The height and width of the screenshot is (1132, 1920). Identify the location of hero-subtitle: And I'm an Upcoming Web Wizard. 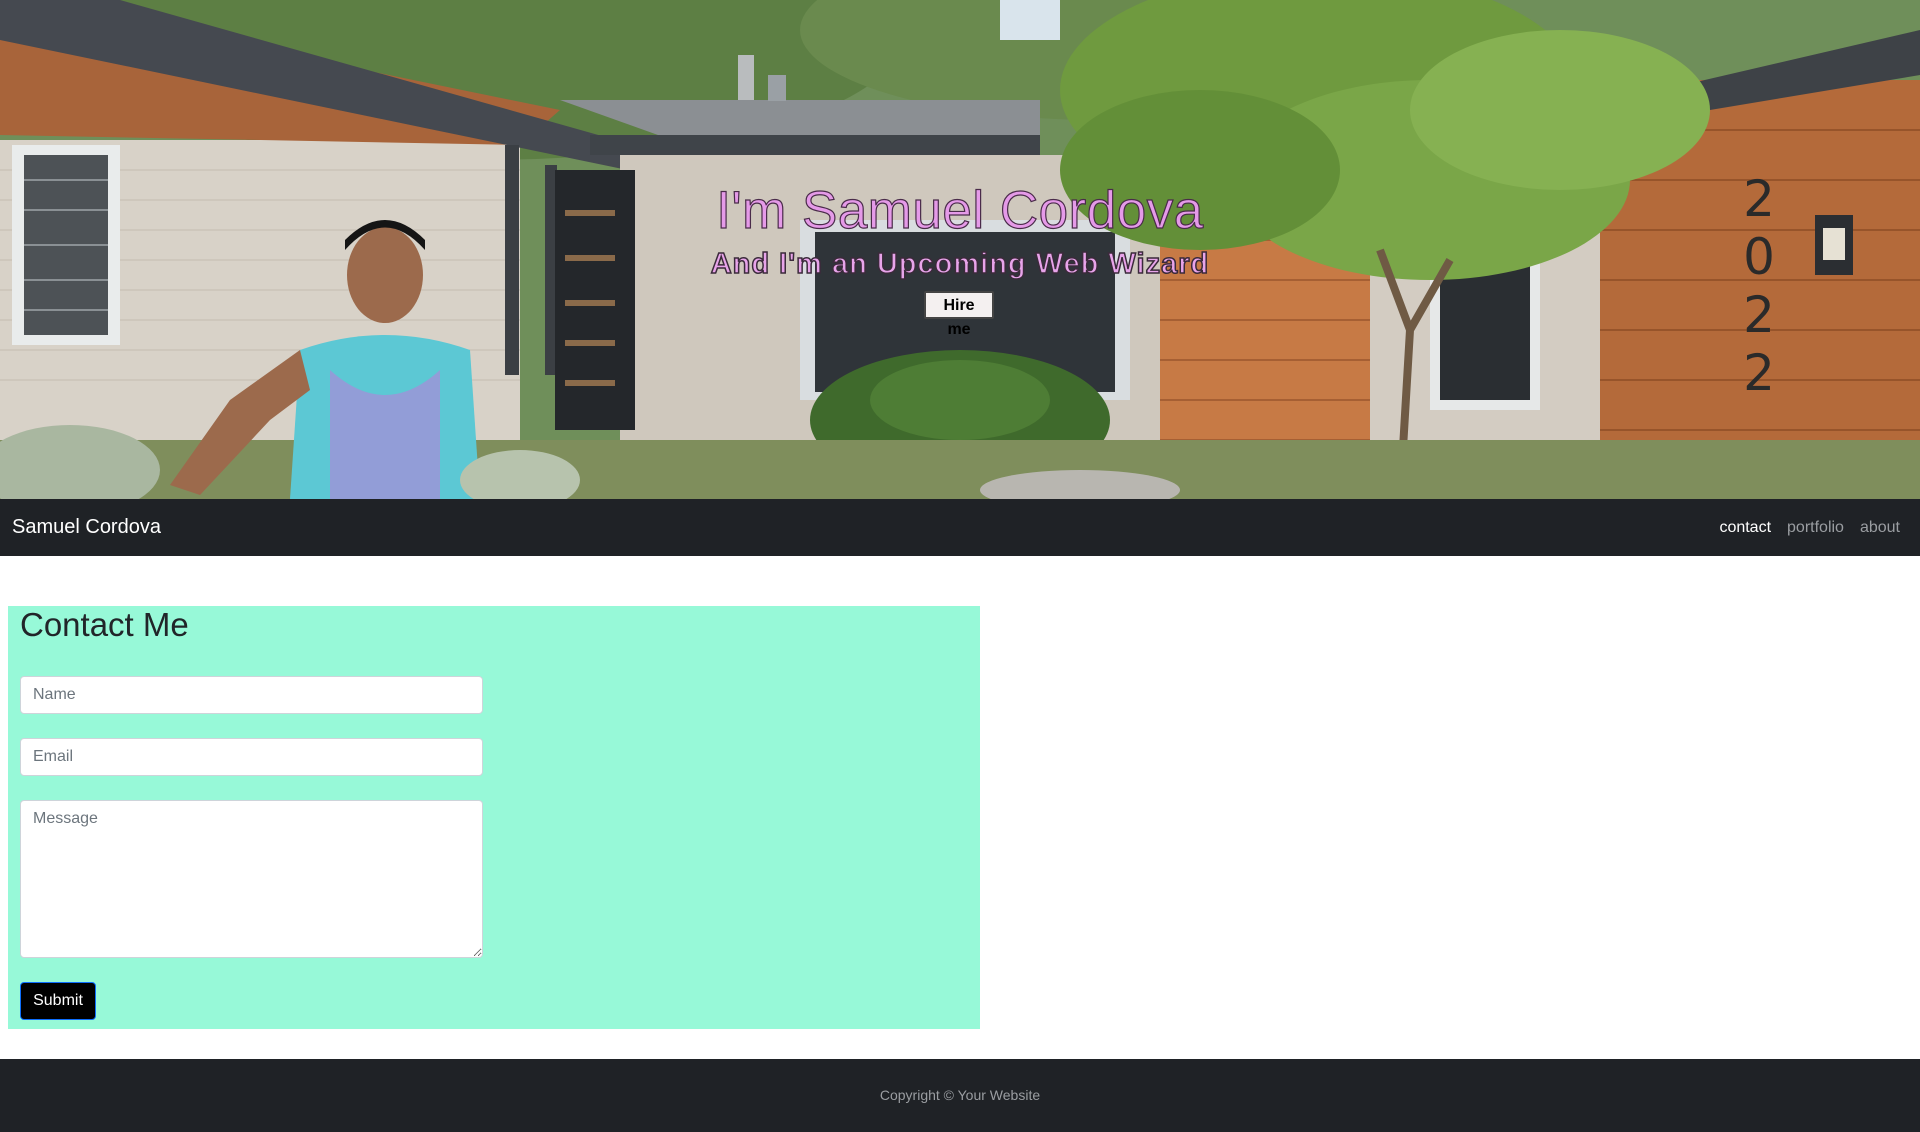
(960, 264).